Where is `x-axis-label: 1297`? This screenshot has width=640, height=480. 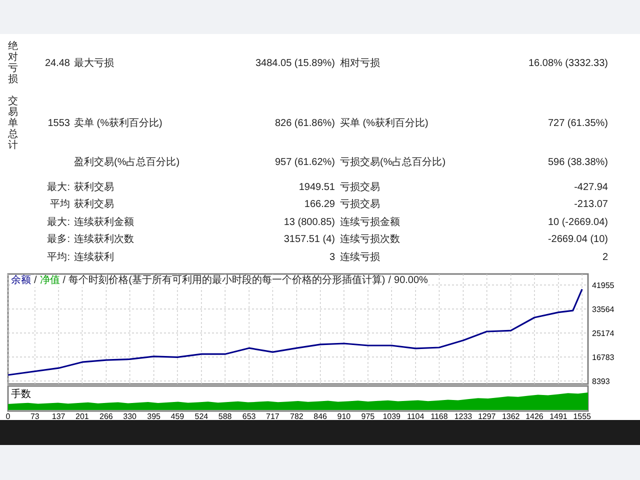
x-axis-label: 1297 is located at coordinates (487, 416).